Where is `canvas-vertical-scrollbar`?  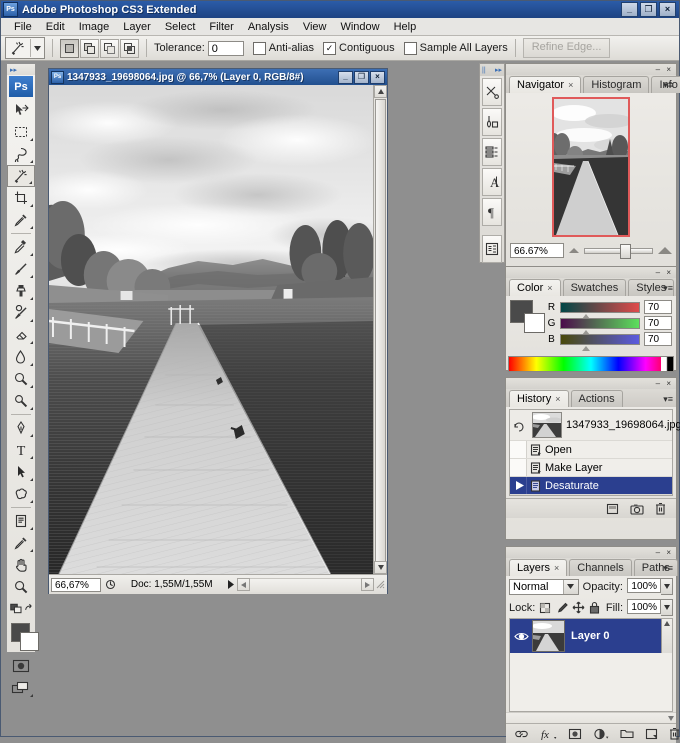 canvas-vertical-scrollbar is located at coordinates (380, 329).